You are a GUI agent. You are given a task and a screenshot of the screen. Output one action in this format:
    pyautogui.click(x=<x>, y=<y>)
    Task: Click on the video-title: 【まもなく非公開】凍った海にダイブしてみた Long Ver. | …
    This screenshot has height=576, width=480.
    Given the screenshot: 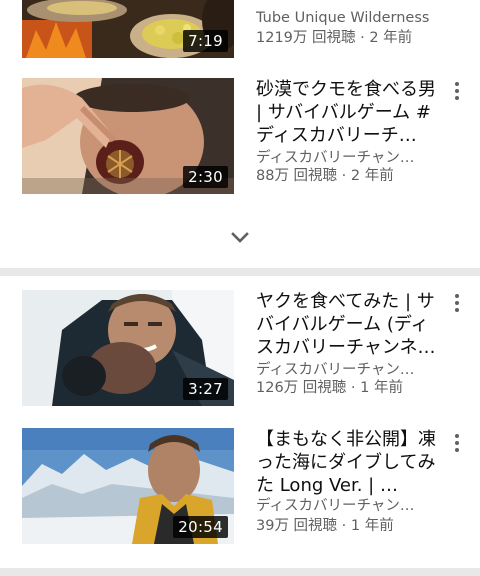 What is the action you would take?
    pyautogui.click(x=349, y=462)
    